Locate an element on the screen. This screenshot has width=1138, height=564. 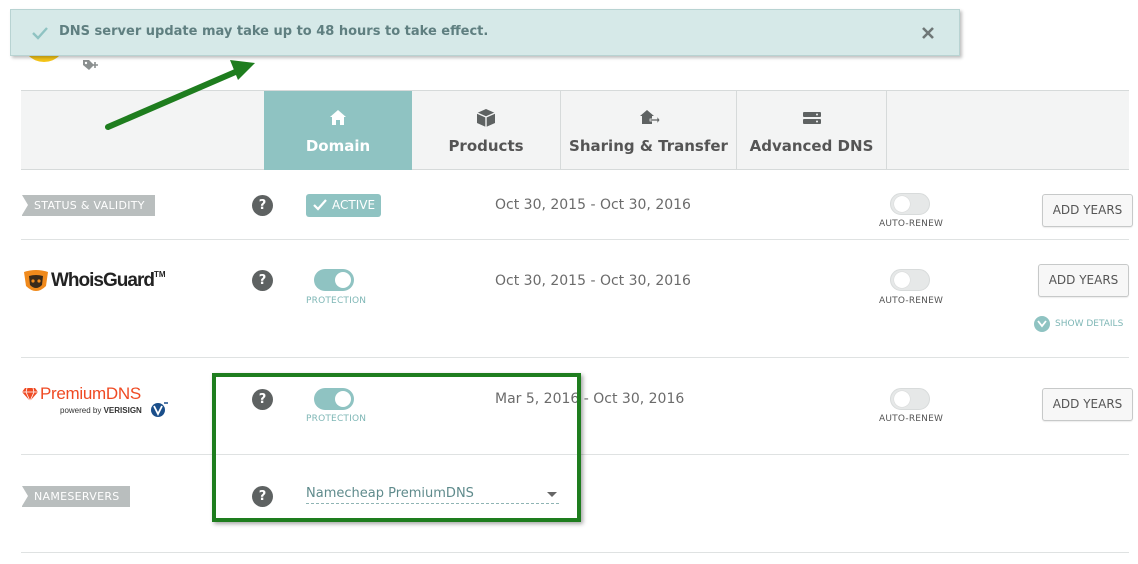
tab-label: Sharing & Transfer is located at coordinates (648, 146).